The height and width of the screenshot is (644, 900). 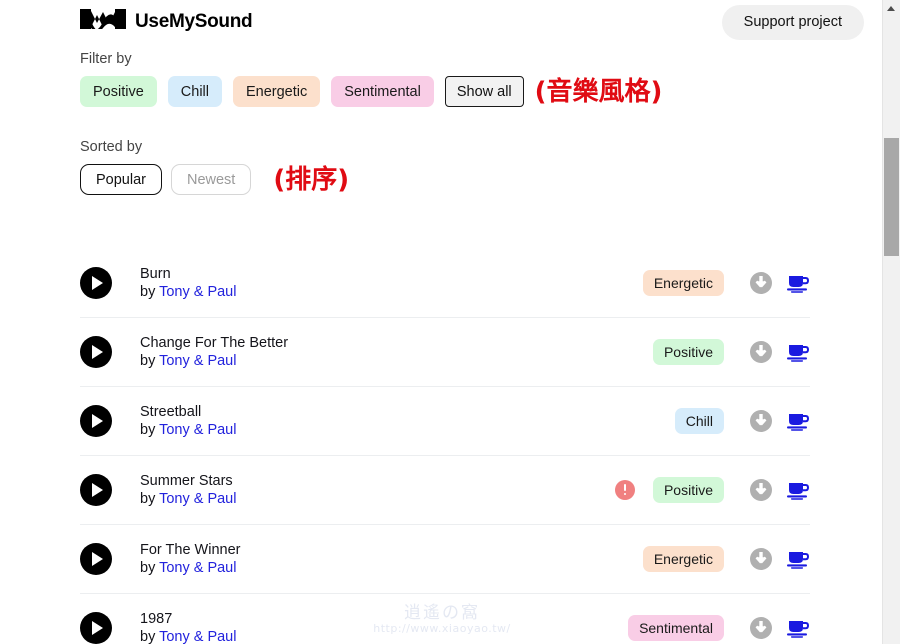 What do you see at coordinates (445, 283) in the screenshot?
I see `track-row: Burn by Tony & Paul Energetic` at bounding box center [445, 283].